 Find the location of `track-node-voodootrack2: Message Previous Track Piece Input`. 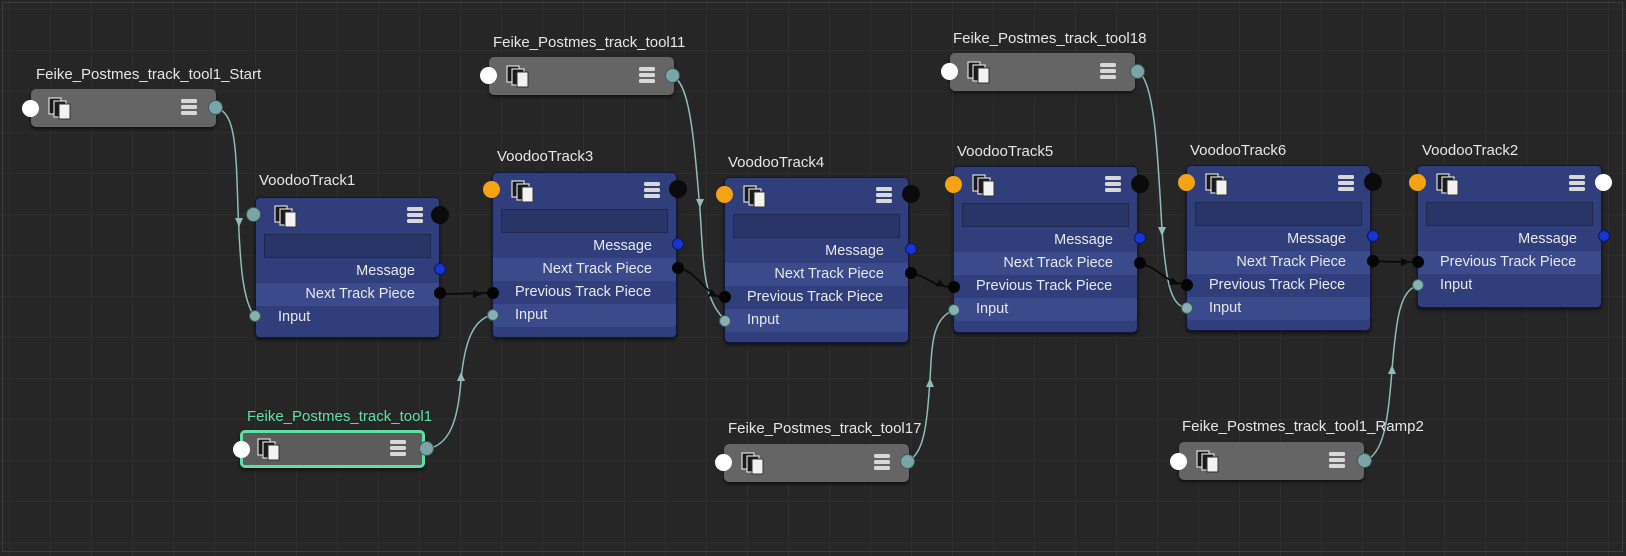

track-node-voodootrack2: Message Previous Track Piece Input is located at coordinates (1509, 236).